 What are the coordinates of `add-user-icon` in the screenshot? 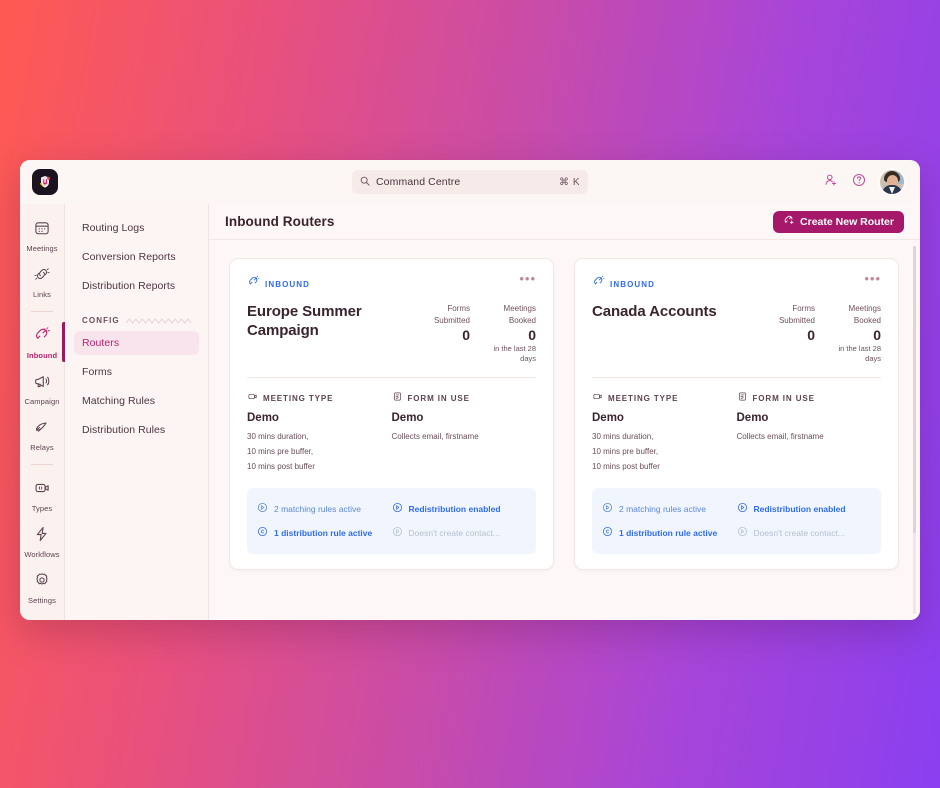 It's located at (831, 182).